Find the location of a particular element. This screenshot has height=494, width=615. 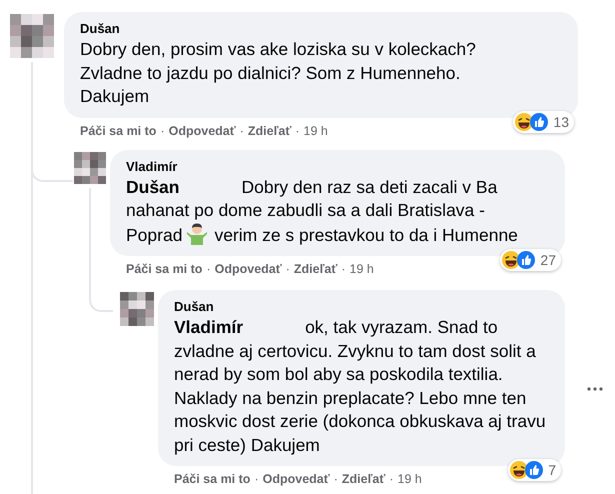

reaction-badge: 27 is located at coordinates (530, 260).